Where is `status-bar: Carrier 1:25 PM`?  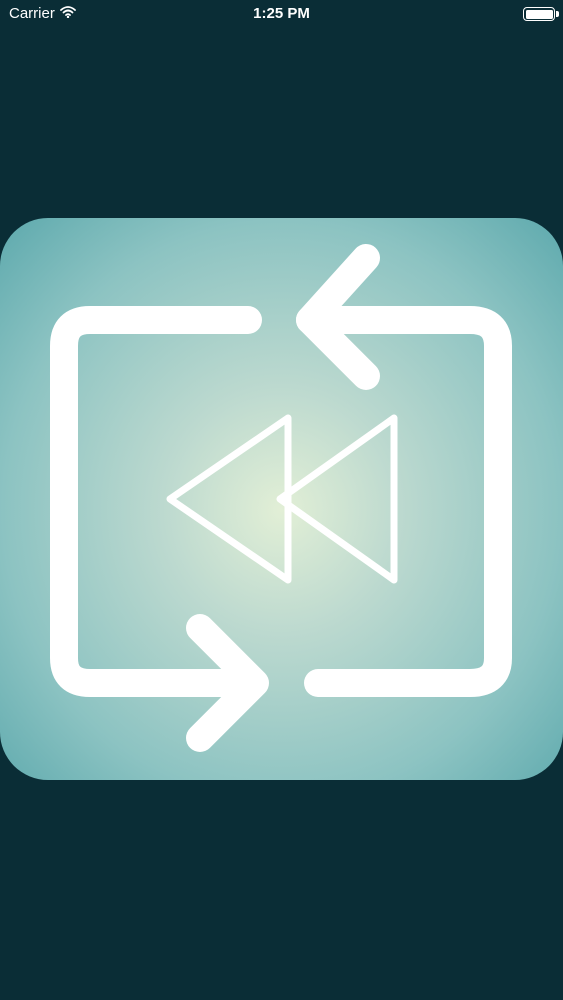 status-bar: Carrier 1:25 PM is located at coordinates (281, 15).